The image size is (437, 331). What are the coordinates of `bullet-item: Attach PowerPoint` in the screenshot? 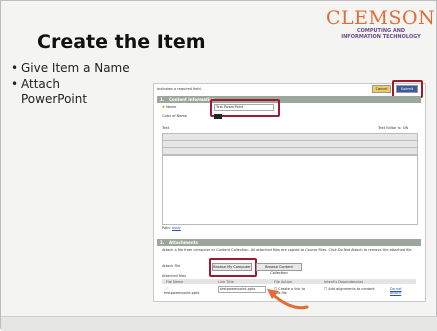 It's located at (61, 92).